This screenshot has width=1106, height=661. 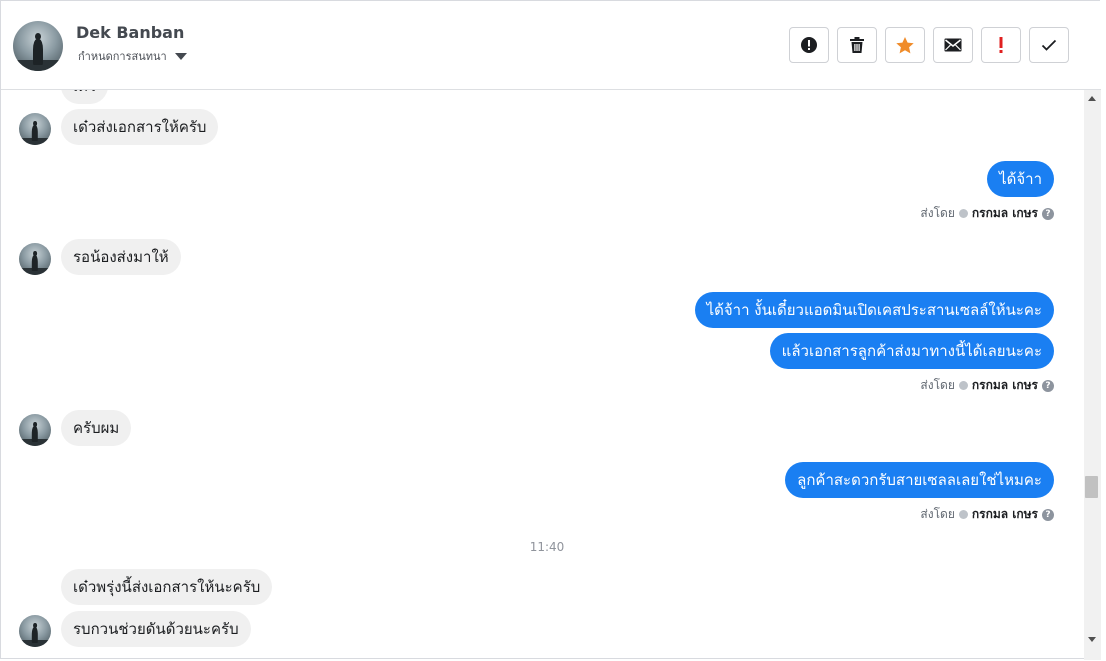 I want to click on conversation-header: Dek Banban กำหนดการสนทนา, so click(x=551, y=45).